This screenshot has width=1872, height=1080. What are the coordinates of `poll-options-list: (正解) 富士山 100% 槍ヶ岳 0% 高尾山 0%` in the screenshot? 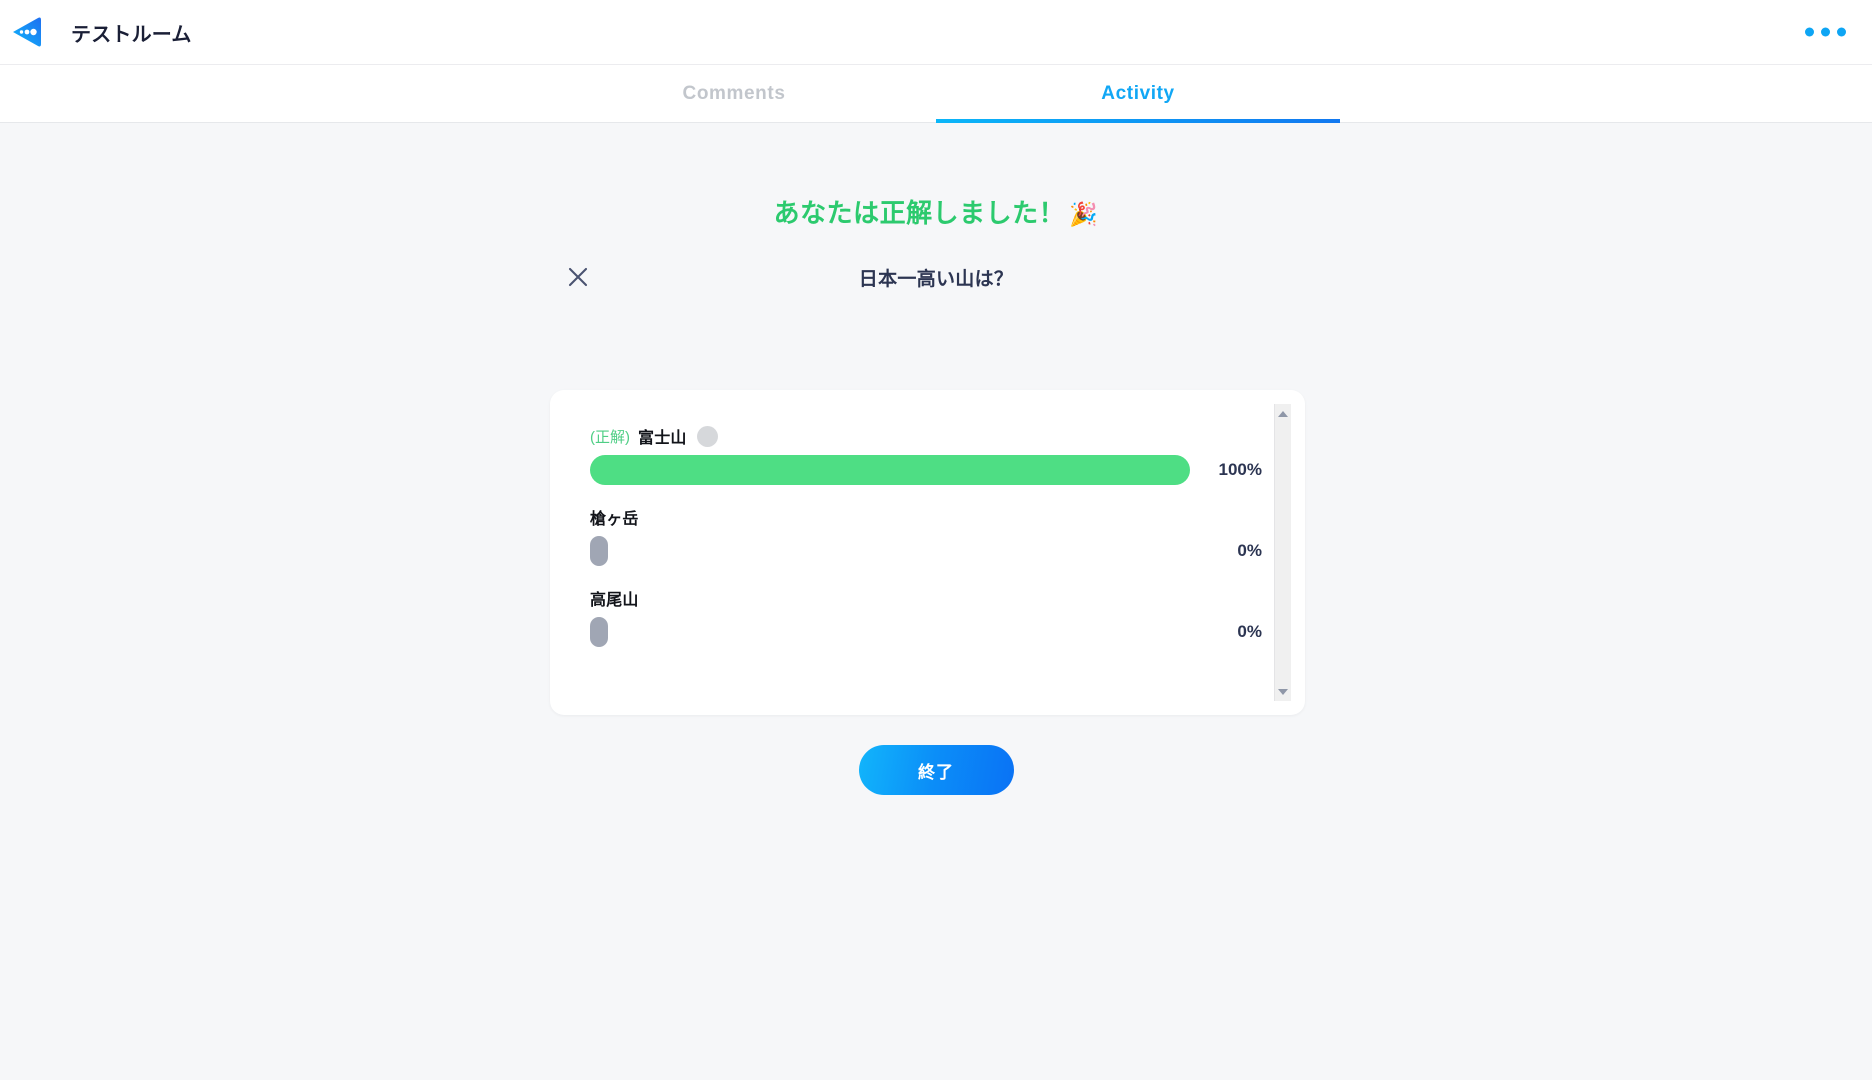 It's located at (906, 552).